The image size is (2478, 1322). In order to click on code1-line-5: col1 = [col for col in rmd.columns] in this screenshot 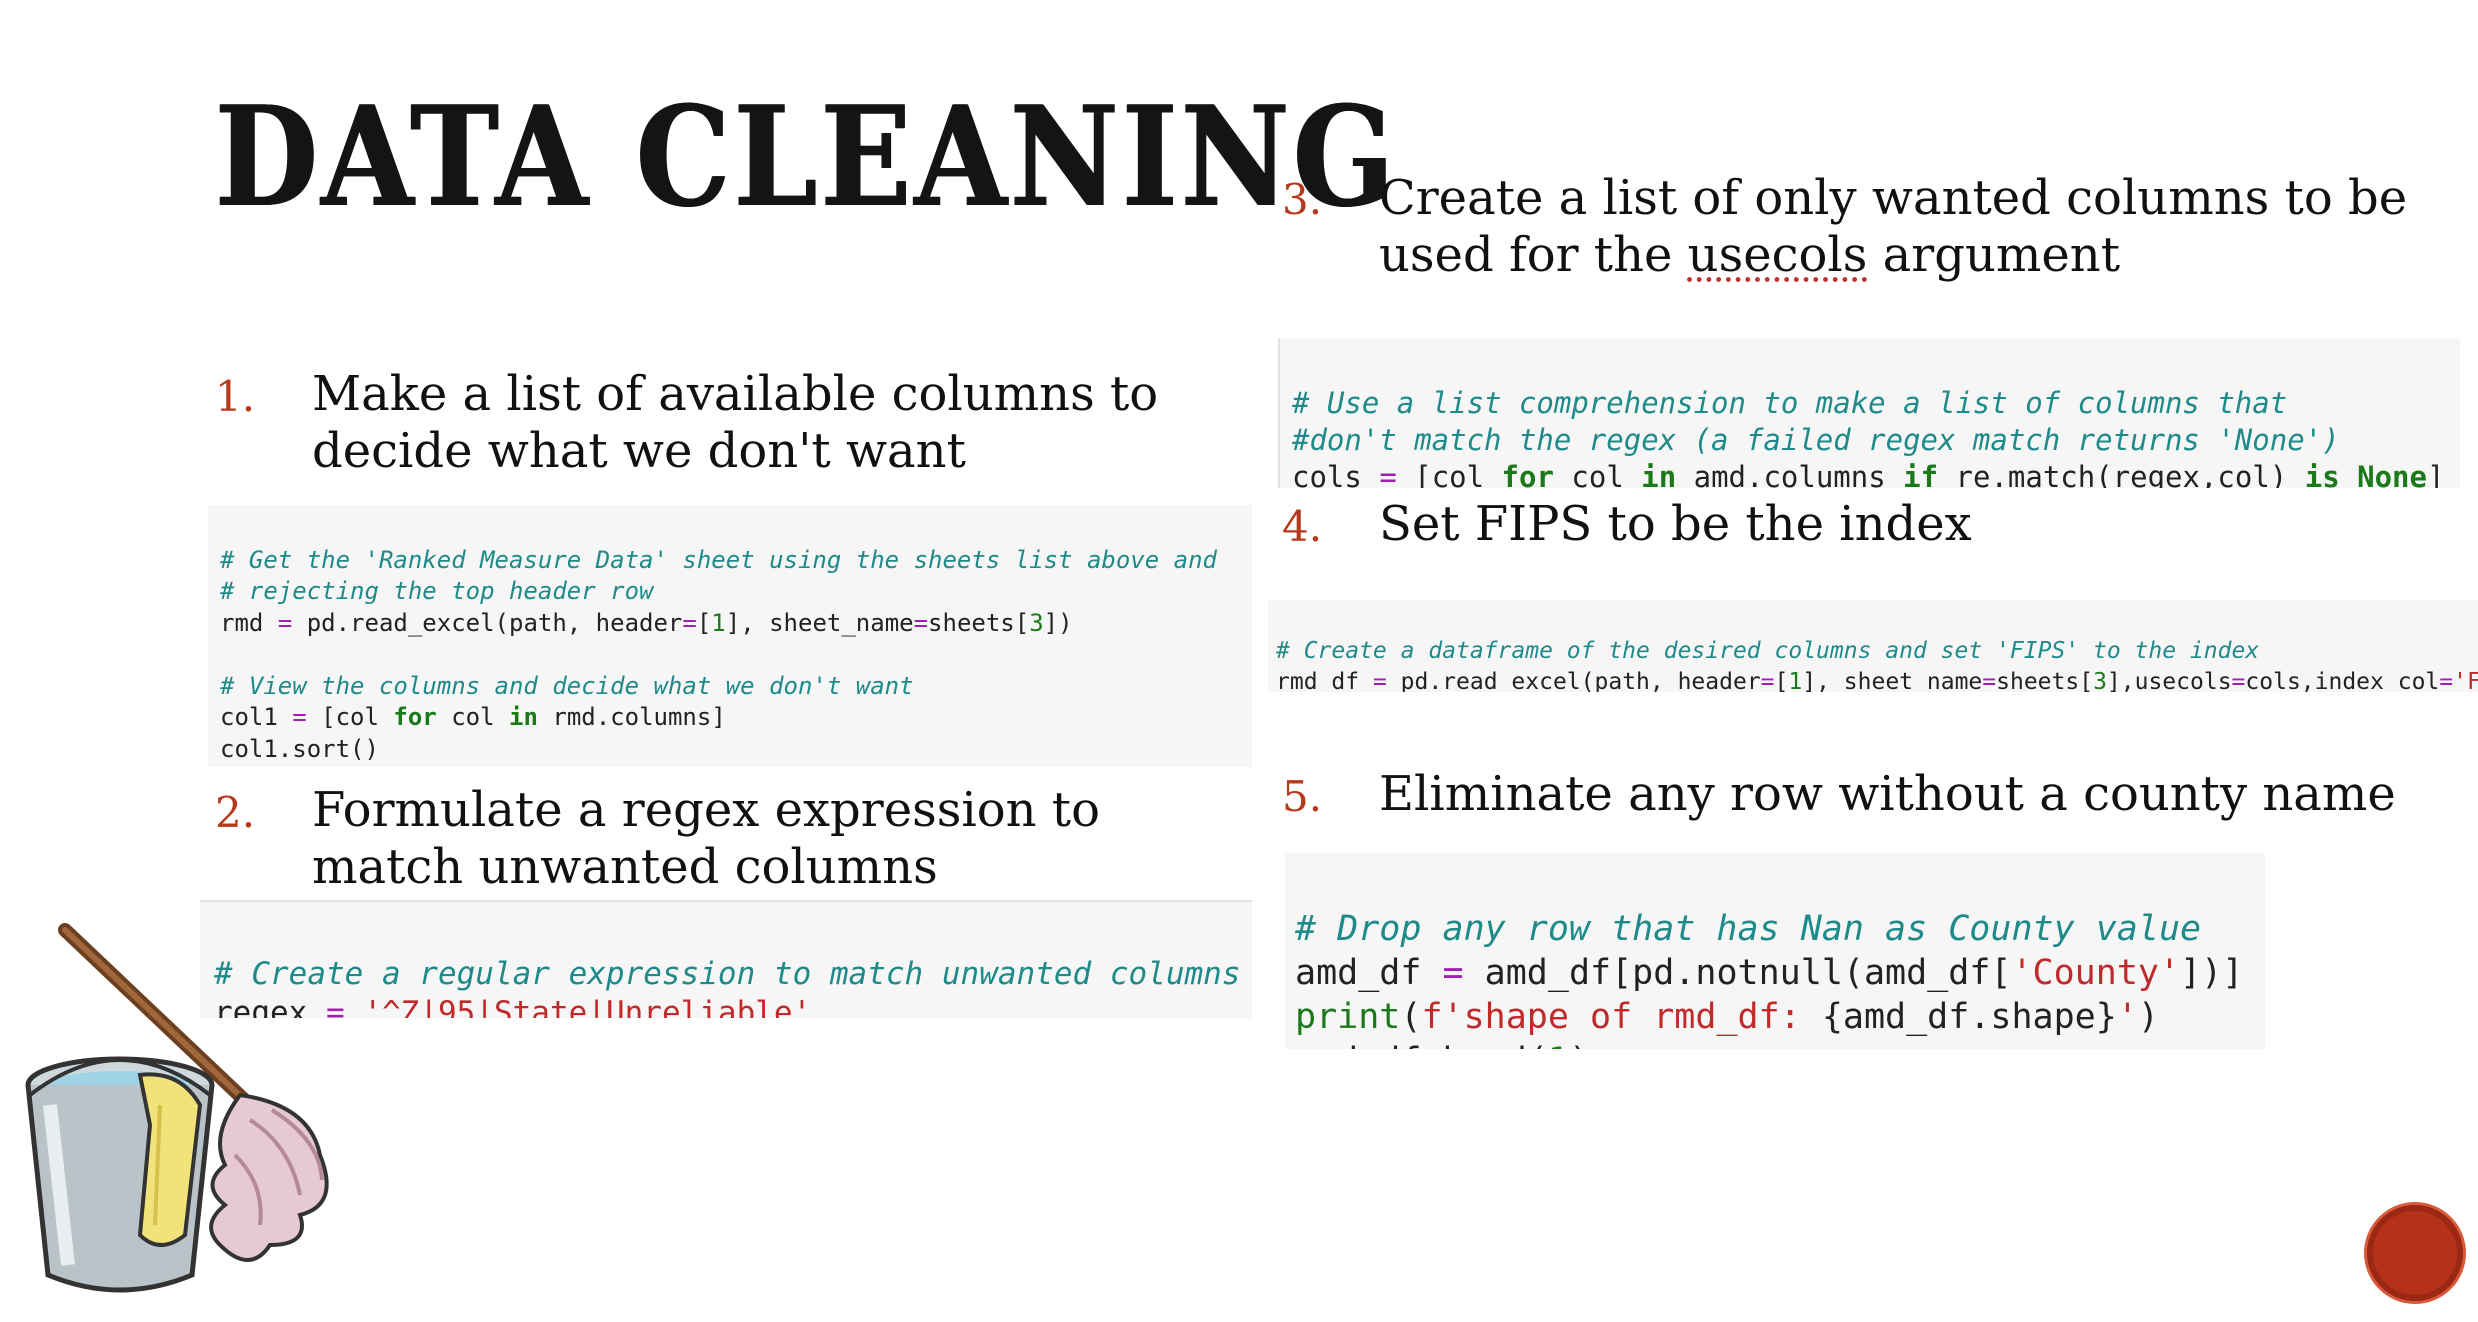, I will do `click(473, 717)`.